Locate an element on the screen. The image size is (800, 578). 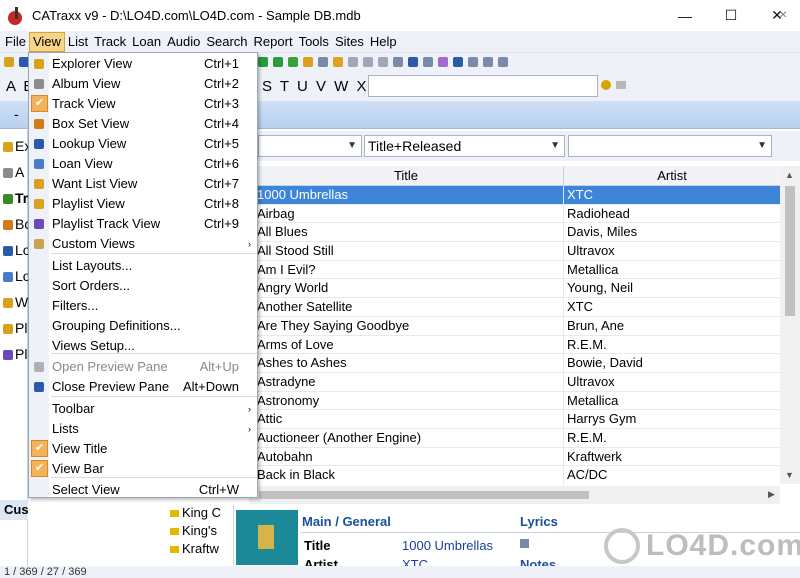
toolbar-back-icon is located at coordinates (353, 62).